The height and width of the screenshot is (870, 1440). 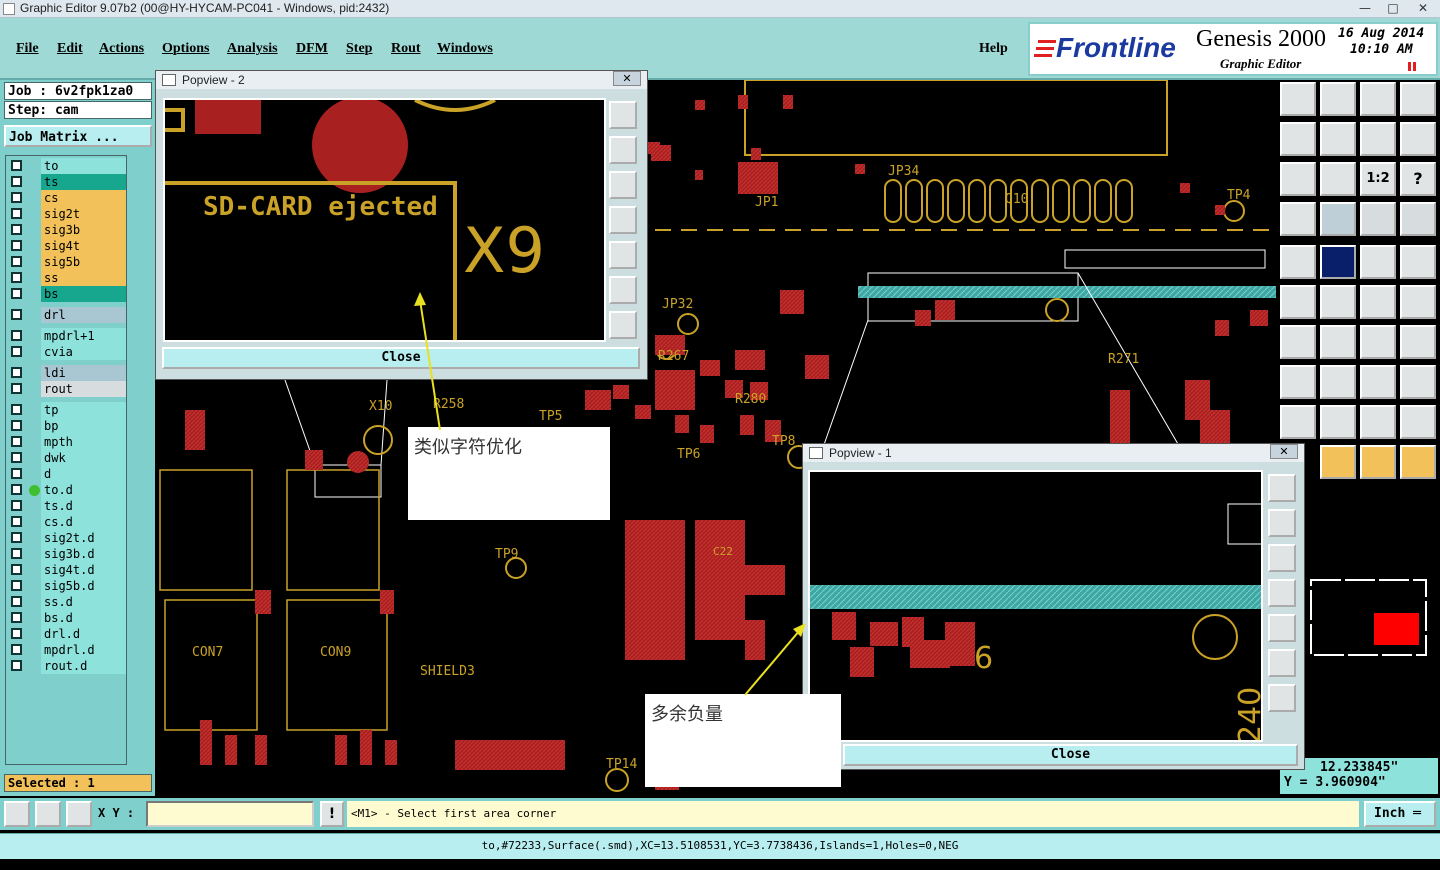 What do you see at coordinates (83, 586) in the screenshot?
I see `layer-name: sig5b.d` at bounding box center [83, 586].